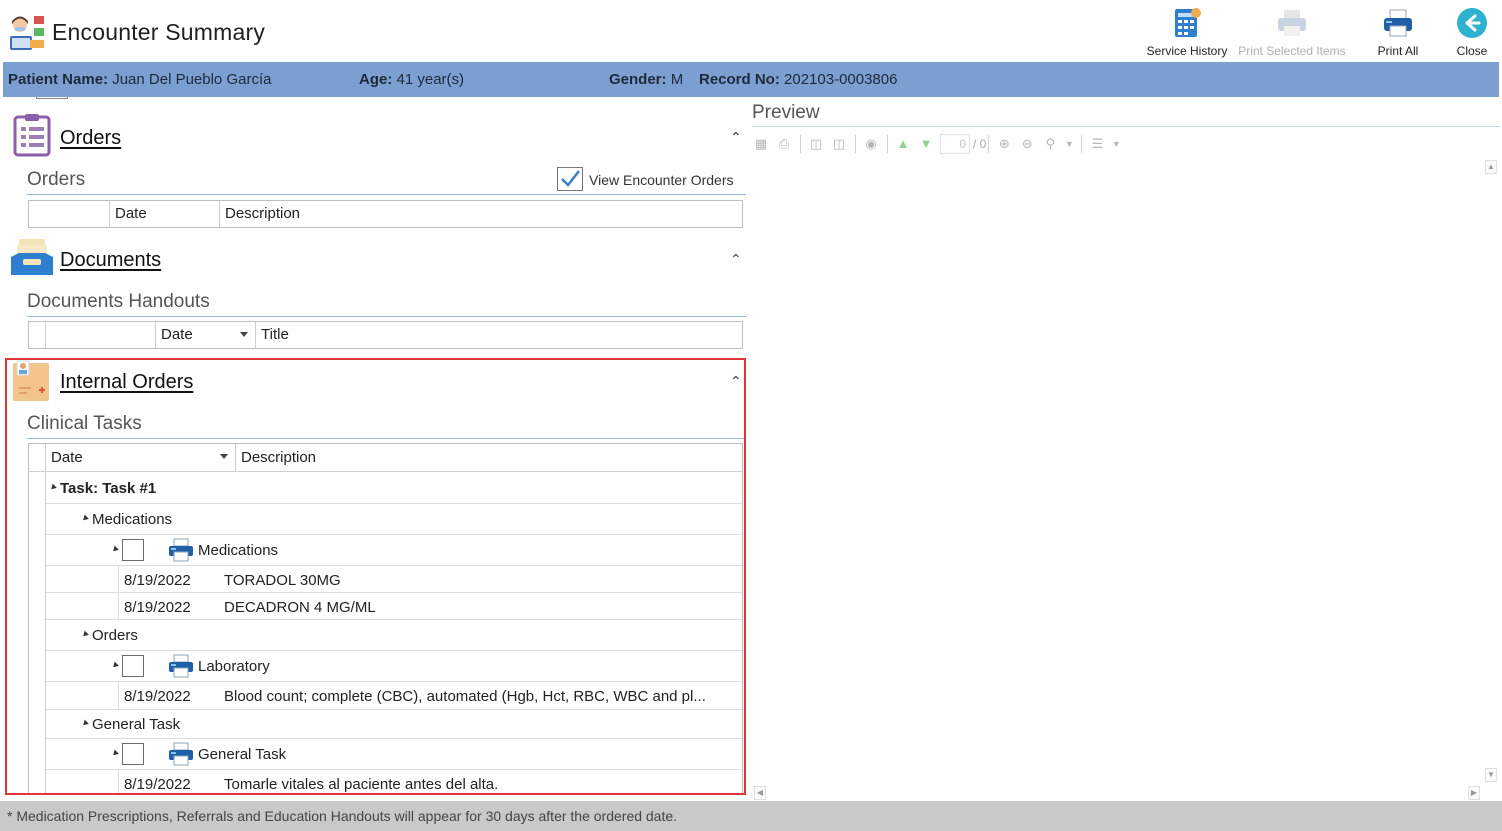 This screenshot has height=831, width=1502. I want to click on print-selected-button: Print Selected Items, so click(1292, 33).